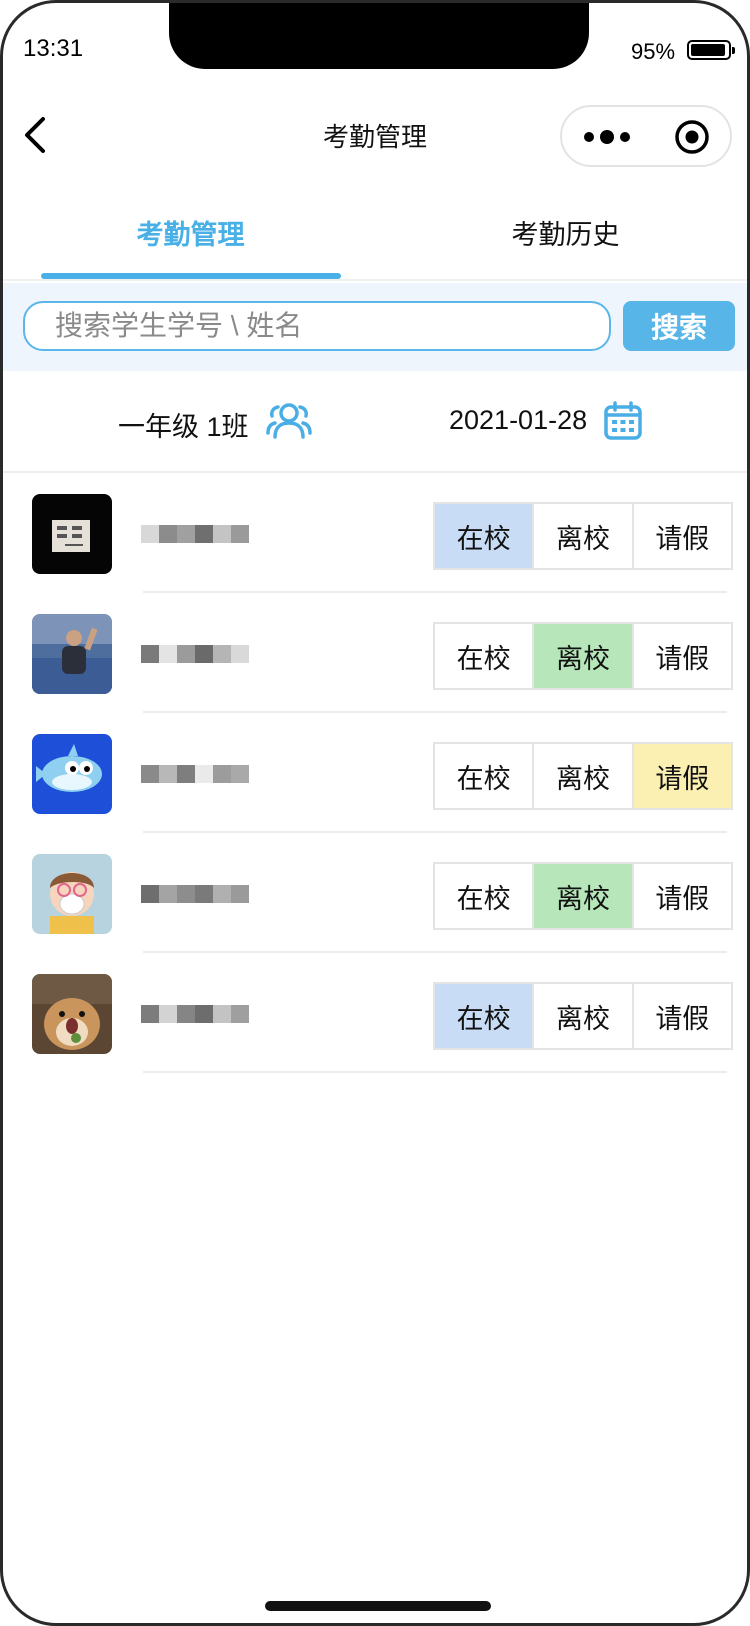 The height and width of the screenshot is (1626, 750). What do you see at coordinates (562, 232) in the screenshot?
I see `tab-attendance-history: 考勤历史` at bounding box center [562, 232].